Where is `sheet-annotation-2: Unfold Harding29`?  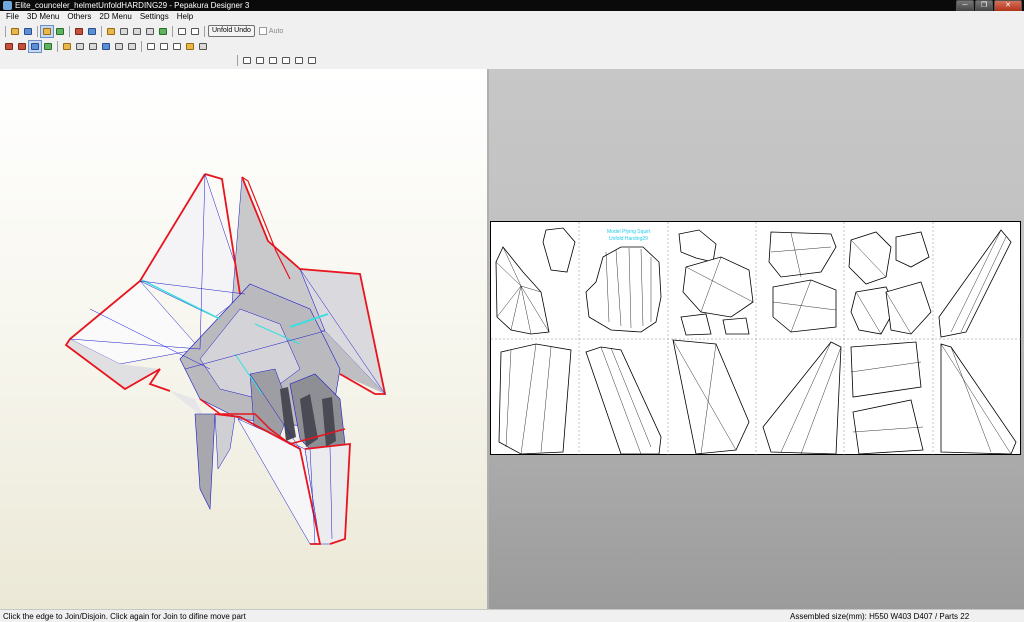 sheet-annotation-2: Unfold Harding29 is located at coordinates (628, 239).